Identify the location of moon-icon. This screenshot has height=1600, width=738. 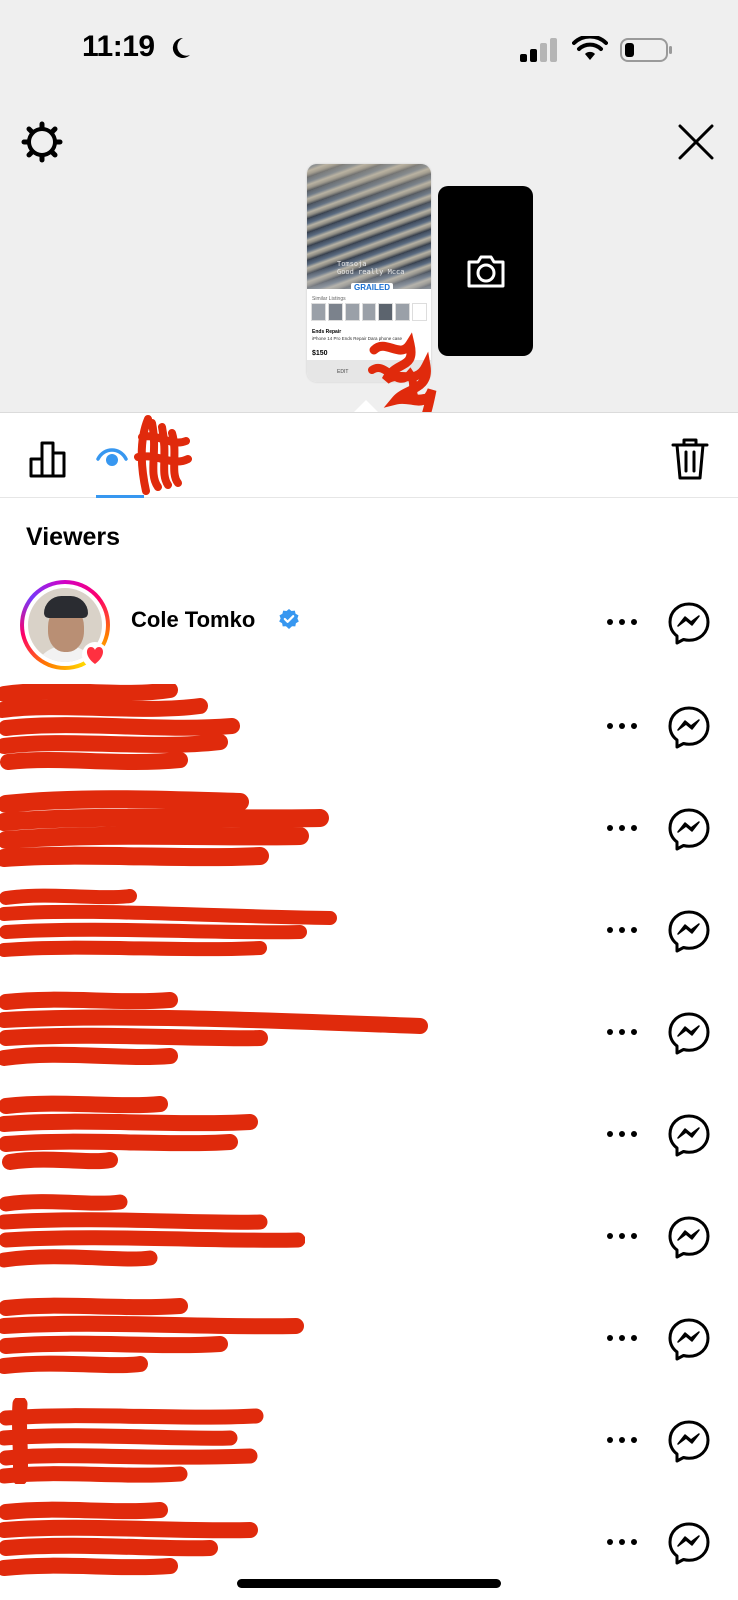
(181, 47).